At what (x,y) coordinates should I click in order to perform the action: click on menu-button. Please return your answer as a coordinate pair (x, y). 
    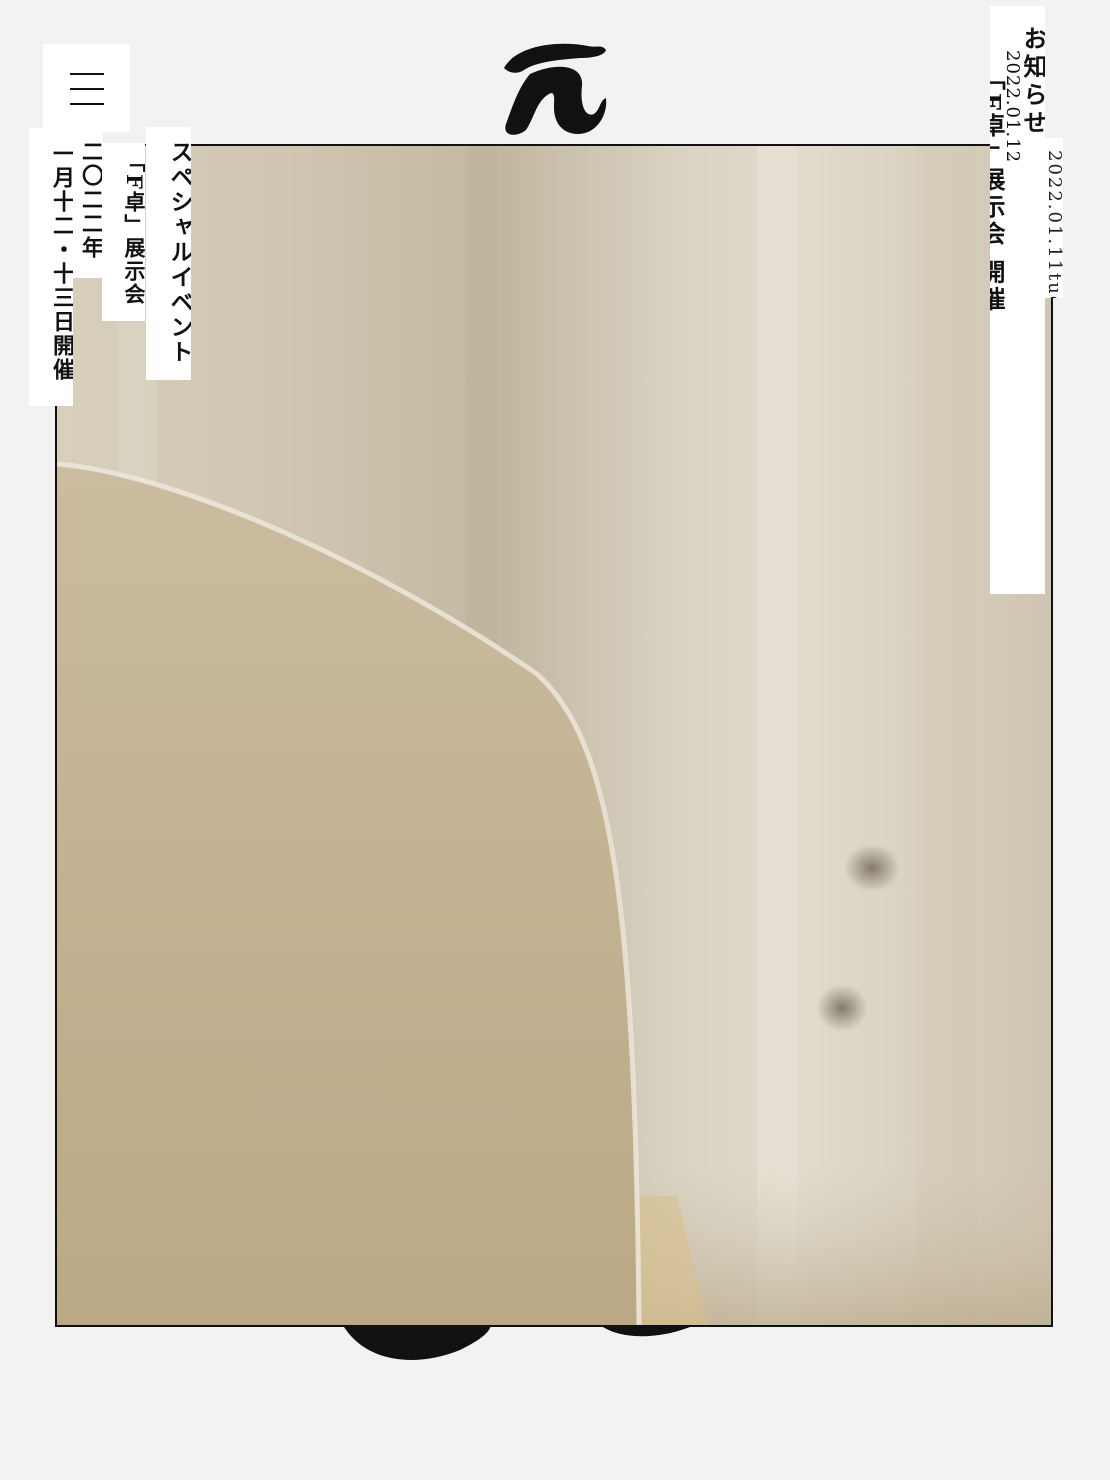
    Looking at the image, I should click on (86, 88).